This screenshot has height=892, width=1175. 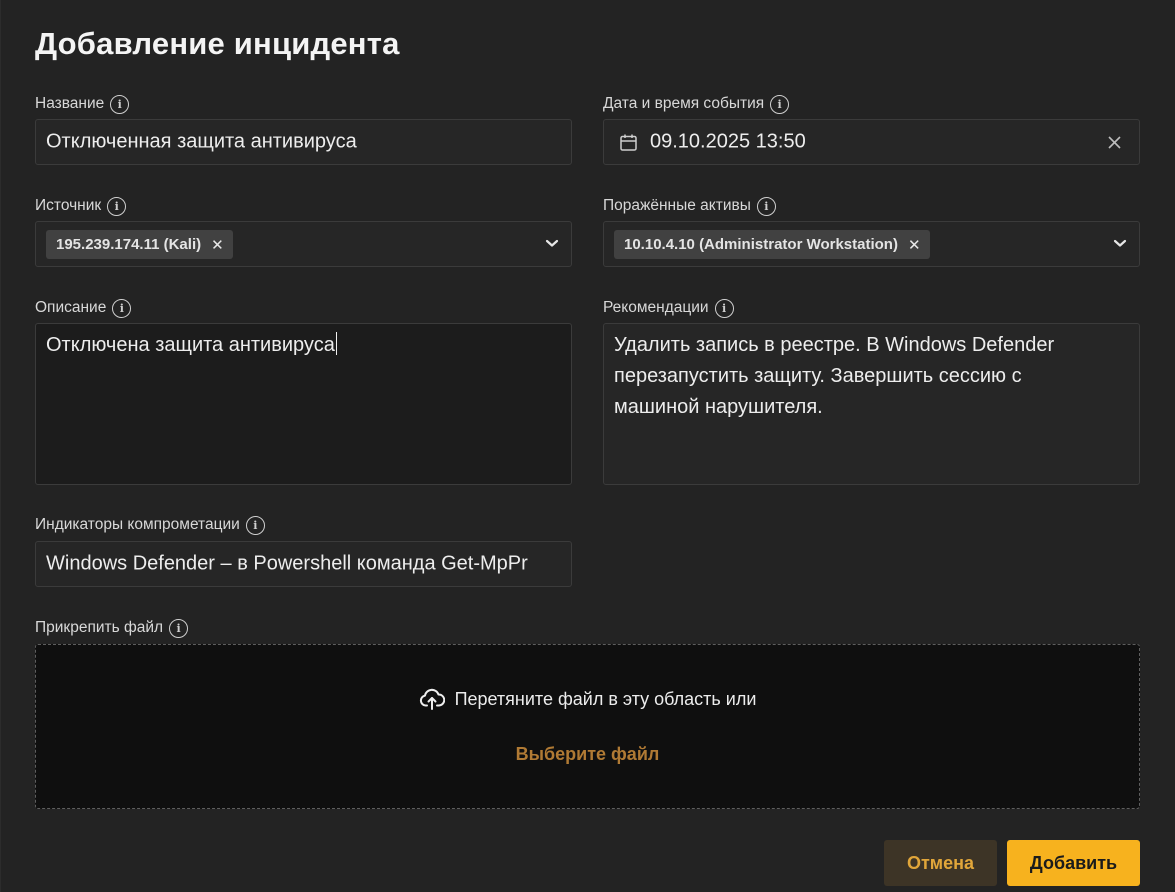 I want to click on datetime-value: 09.10.2025 13:50, so click(x=728, y=141).